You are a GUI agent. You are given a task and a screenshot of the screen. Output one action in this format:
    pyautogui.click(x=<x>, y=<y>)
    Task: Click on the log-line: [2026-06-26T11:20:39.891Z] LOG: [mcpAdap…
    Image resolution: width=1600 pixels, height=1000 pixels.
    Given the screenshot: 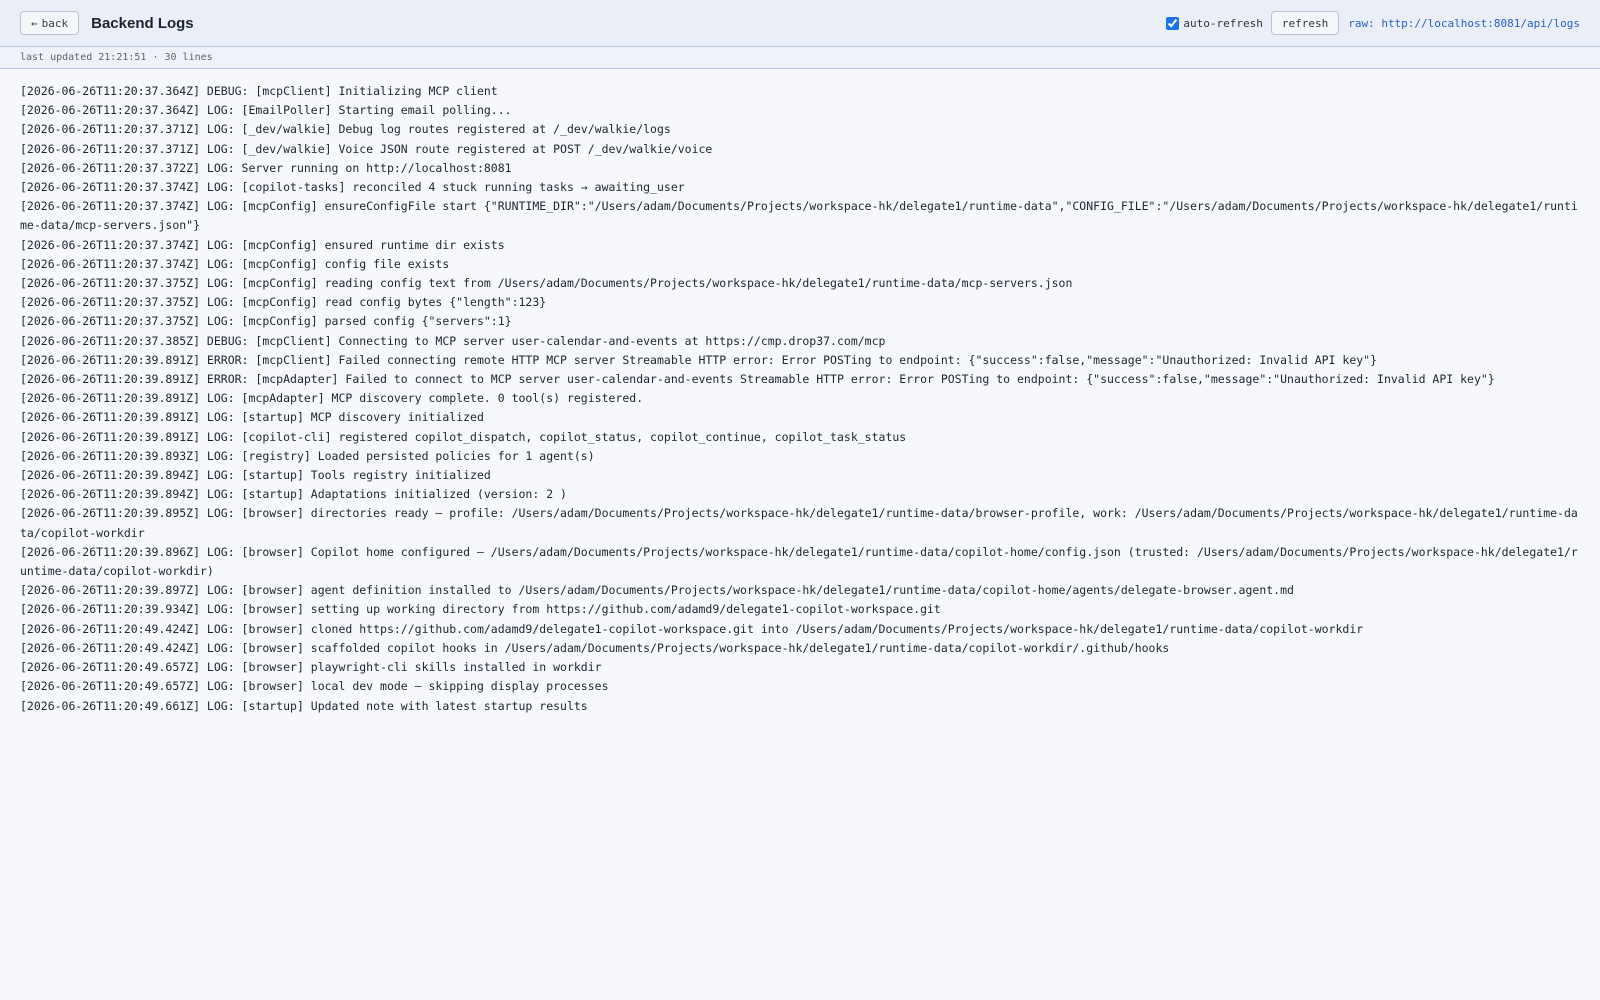 What is the action you would take?
    pyautogui.click(x=332, y=398)
    